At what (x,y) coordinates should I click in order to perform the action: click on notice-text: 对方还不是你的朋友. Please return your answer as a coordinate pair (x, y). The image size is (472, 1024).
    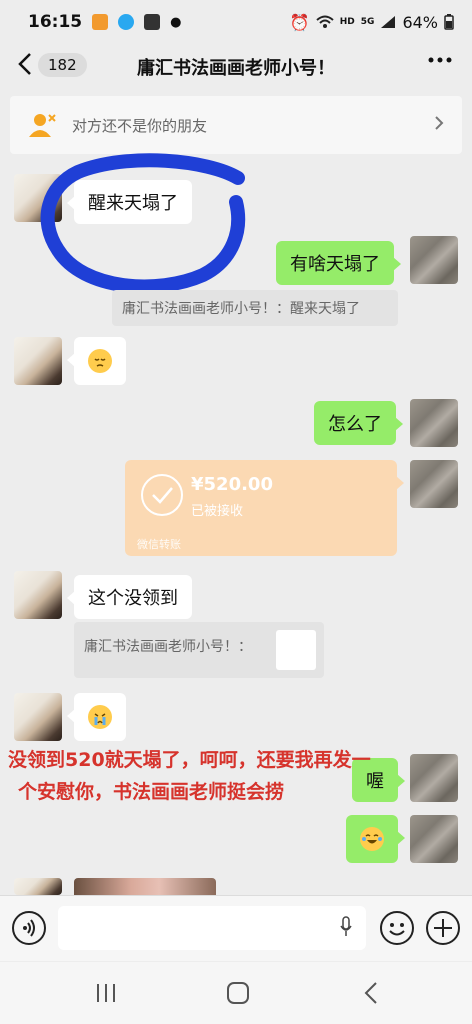
    Looking at the image, I should click on (140, 125).